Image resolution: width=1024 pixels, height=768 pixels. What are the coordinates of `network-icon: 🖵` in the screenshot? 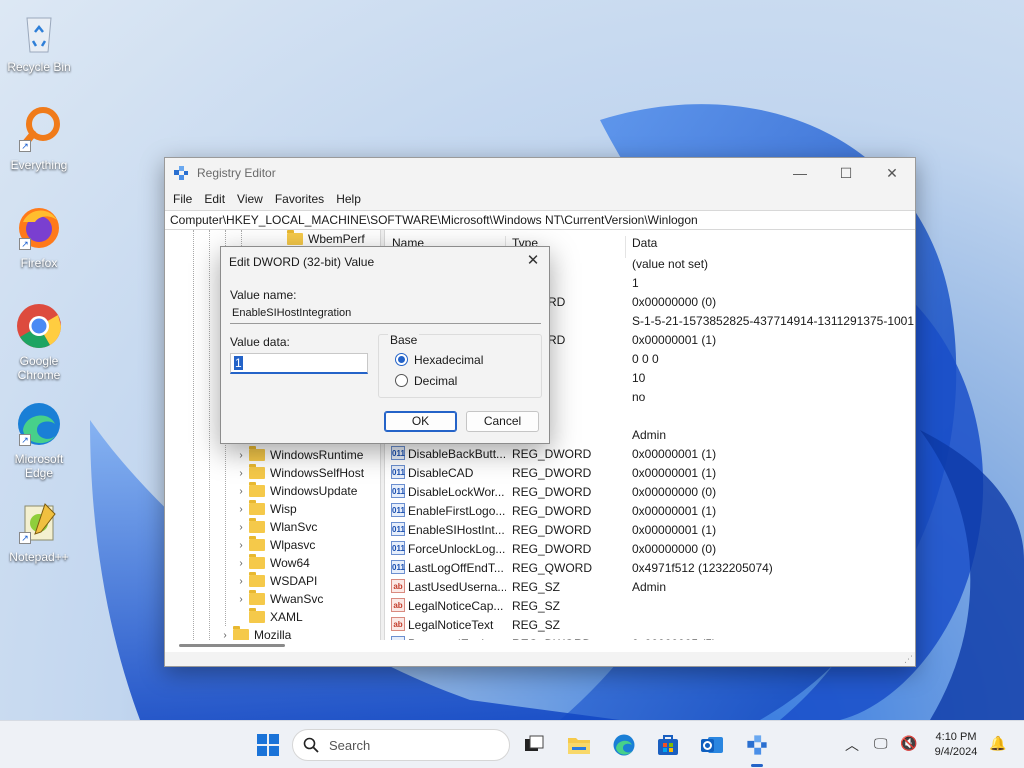 It's located at (881, 743).